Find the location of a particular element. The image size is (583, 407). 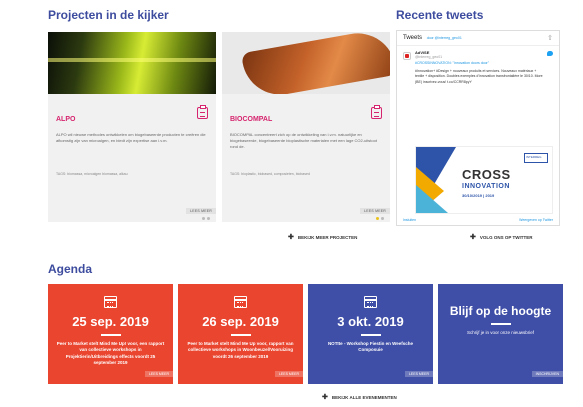

twitter-widget-footer: Insluiten Weergeven op Twitter is located at coordinates (478, 220).